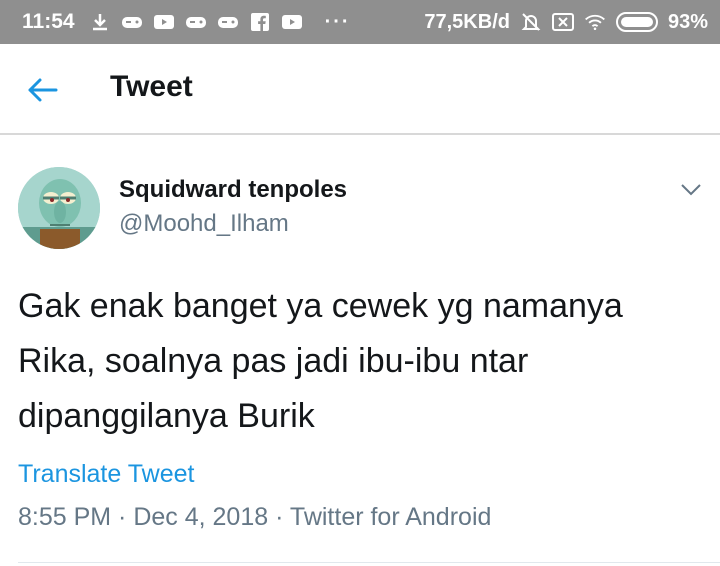  What do you see at coordinates (201, 517) in the screenshot?
I see `tweet-date: Dec 4, 2018` at bounding box center [201, 517].